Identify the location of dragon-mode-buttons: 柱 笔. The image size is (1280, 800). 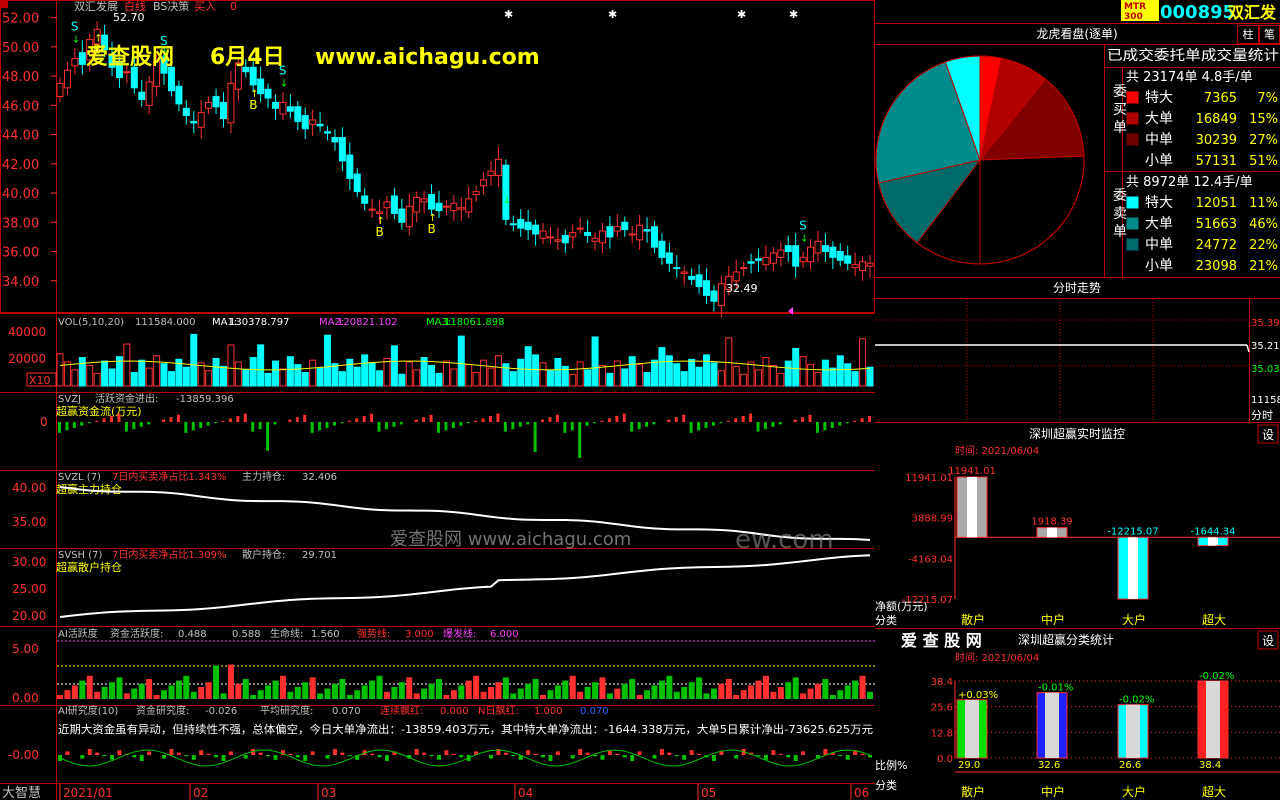
(1258, 34).